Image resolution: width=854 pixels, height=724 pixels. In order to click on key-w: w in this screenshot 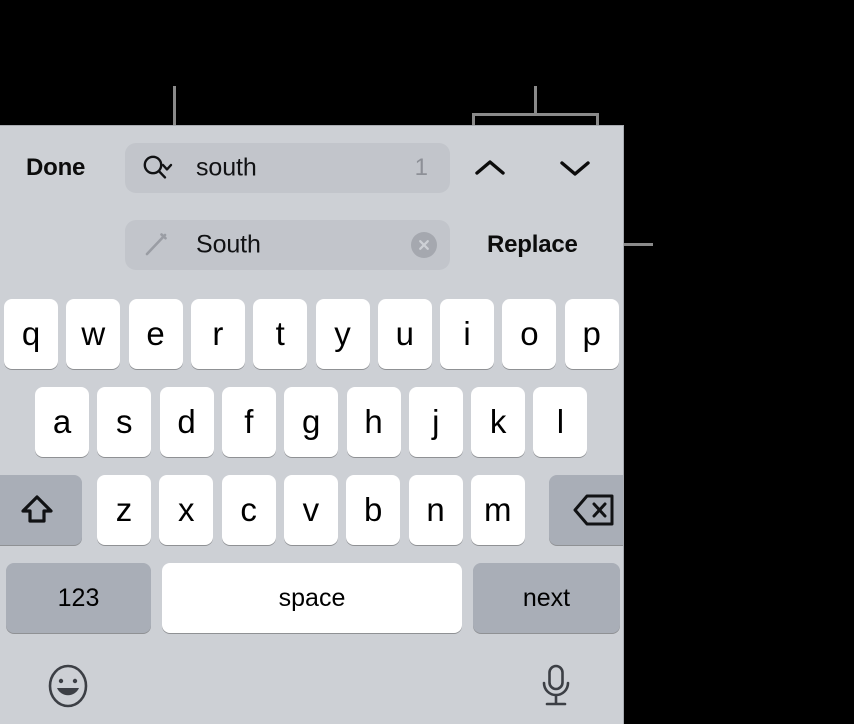, I will do `click(93, 334)`.